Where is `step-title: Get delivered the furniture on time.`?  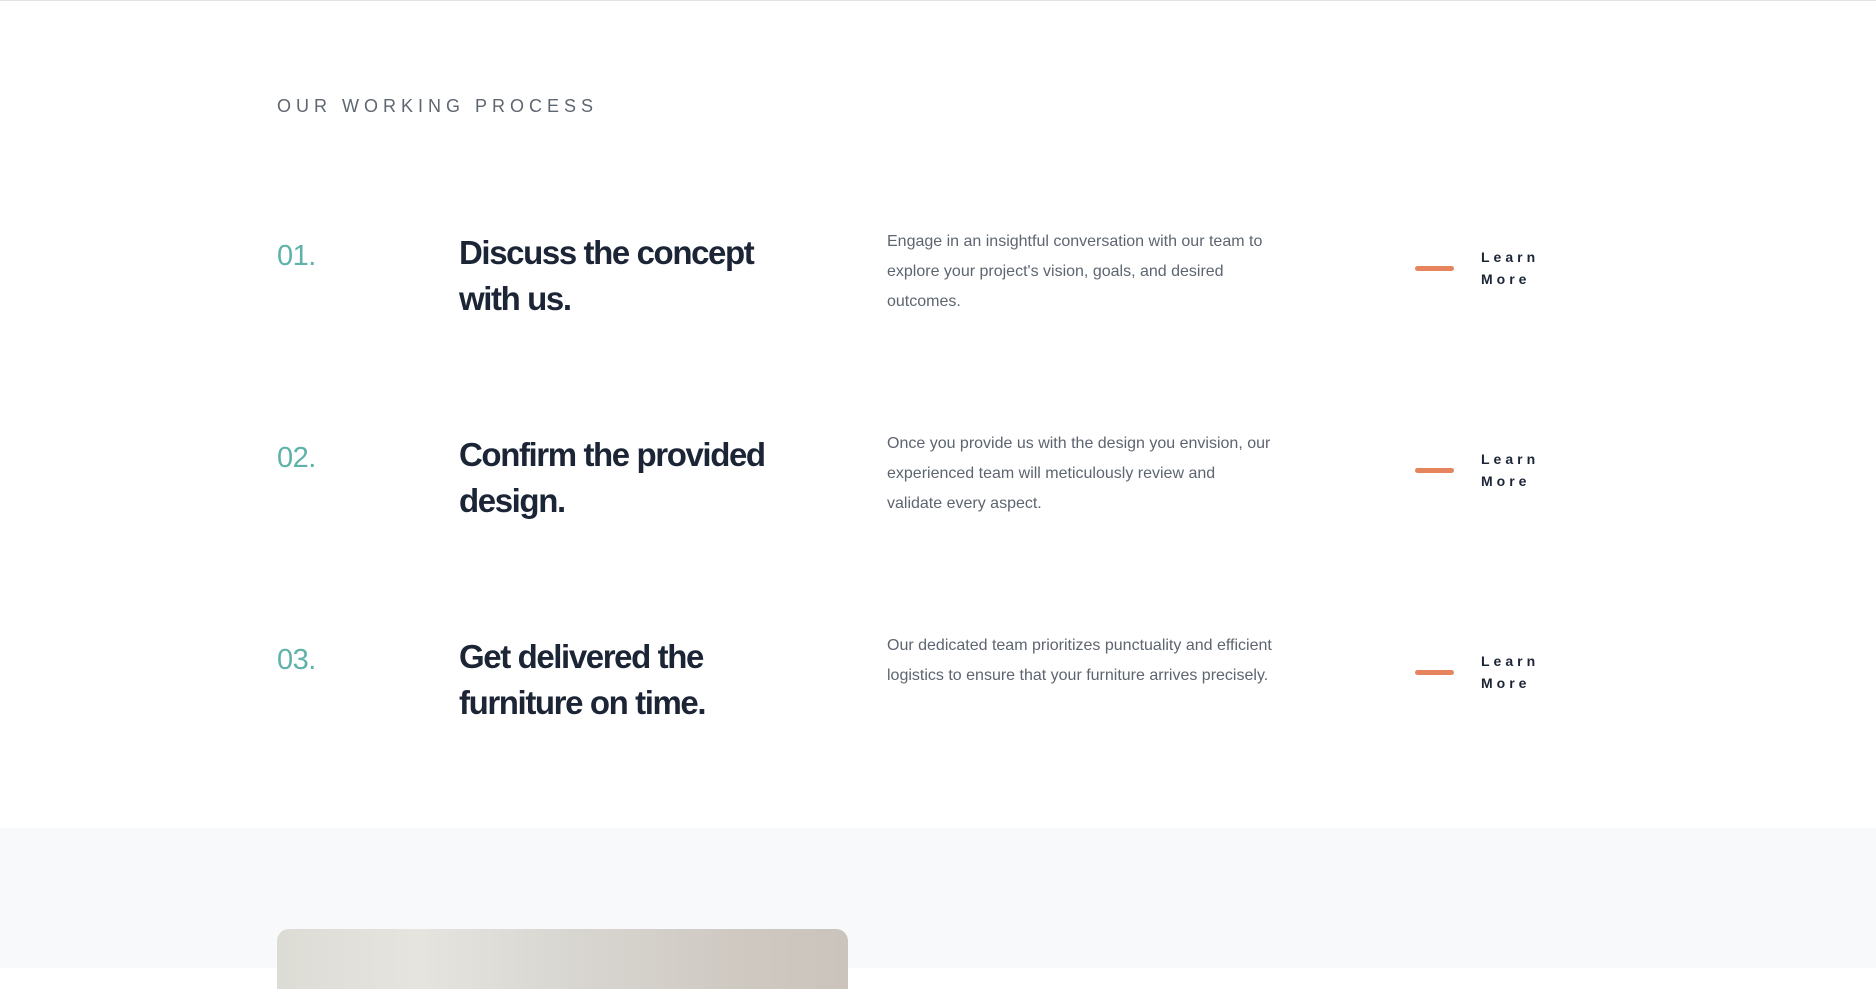
step-title: Get delivered the furniture on time. is located at coordinates (583, 679).